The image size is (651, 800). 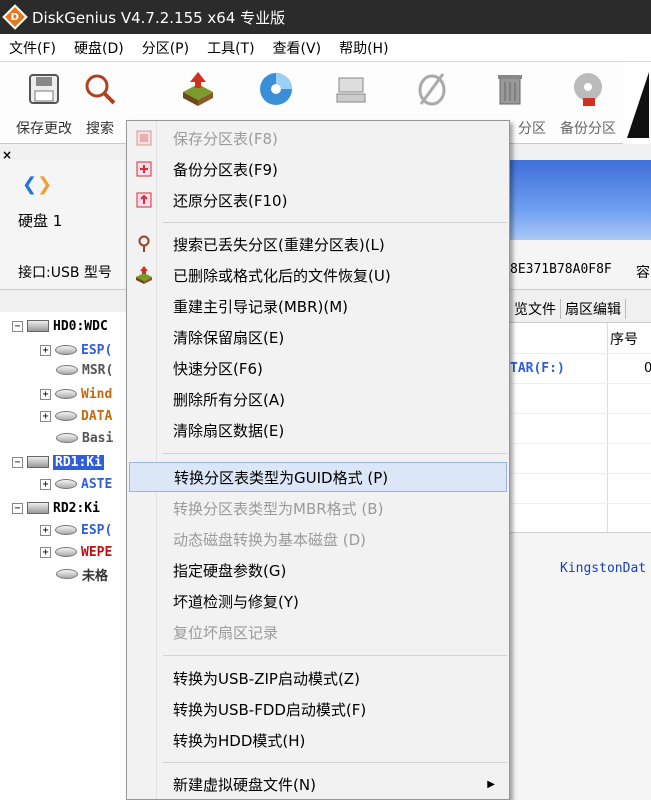 What do you see at coordinates (15, 17) in the screenshot?
I see `app-logo-icon: D` at bounding box center [15, 17].